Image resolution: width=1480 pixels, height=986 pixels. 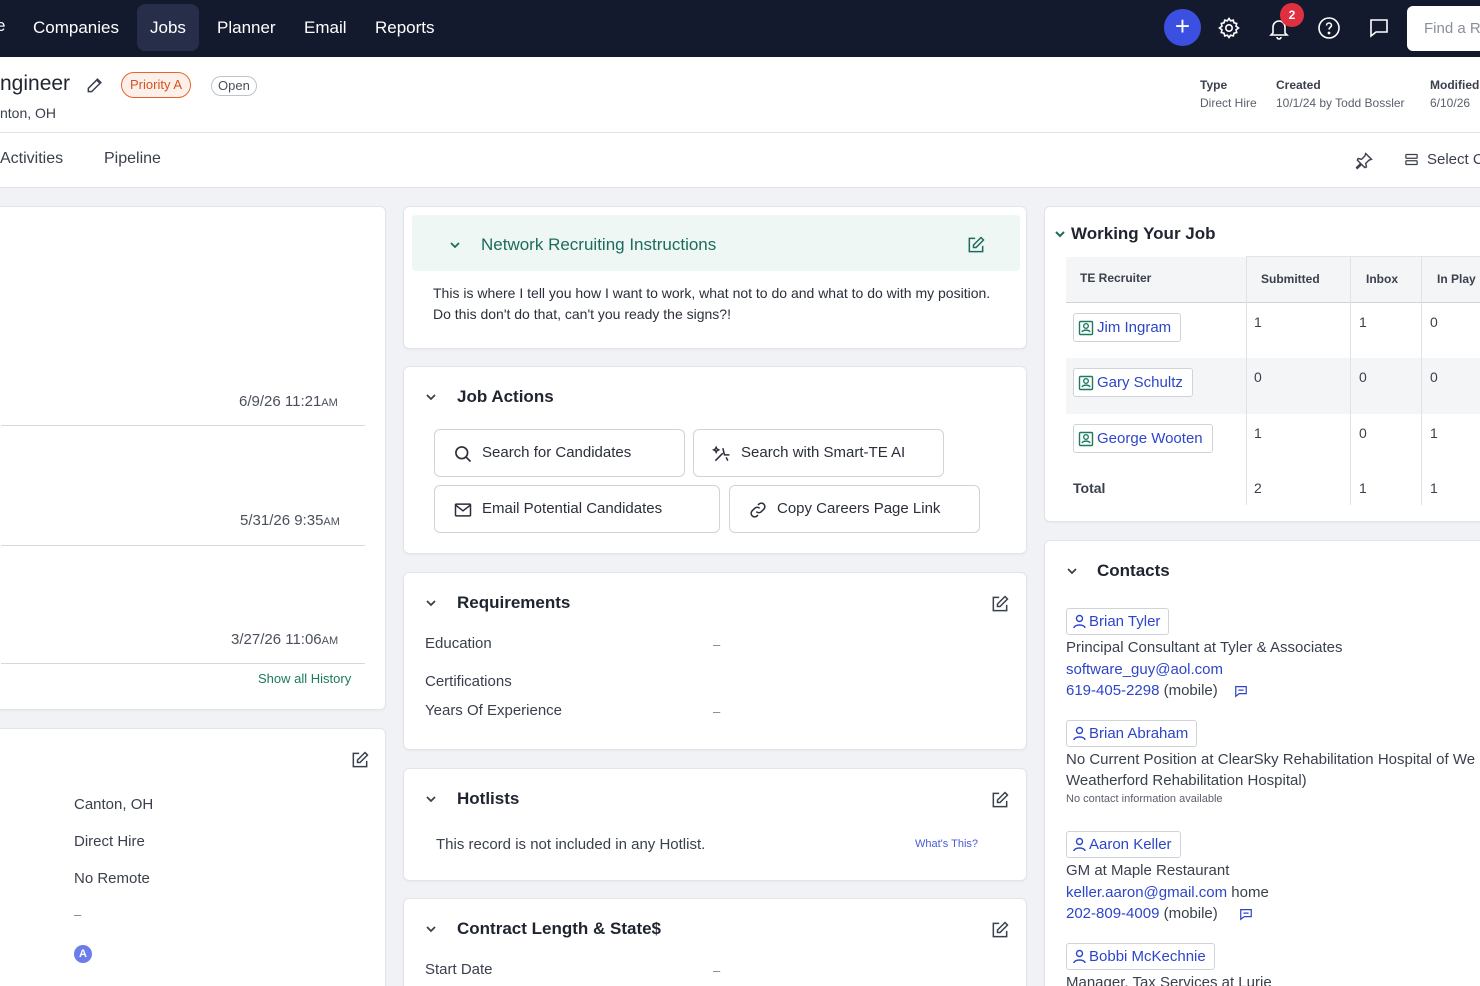 What do you see at coordinates (823, 452) in the screenshot?
I see `button-label: Search with Smart-TE AI` at bounding box center [823, 452].